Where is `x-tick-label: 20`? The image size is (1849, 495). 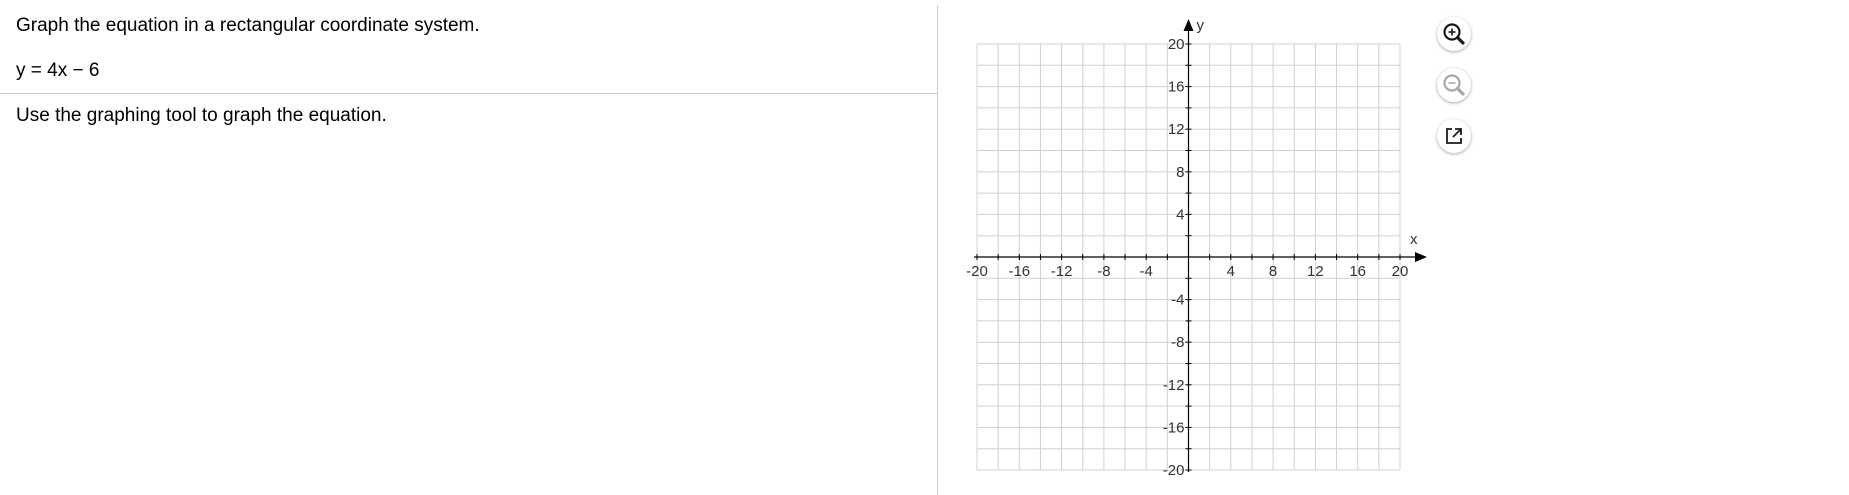 x-tick-label: 20 is located at coordinates (1400, 271).